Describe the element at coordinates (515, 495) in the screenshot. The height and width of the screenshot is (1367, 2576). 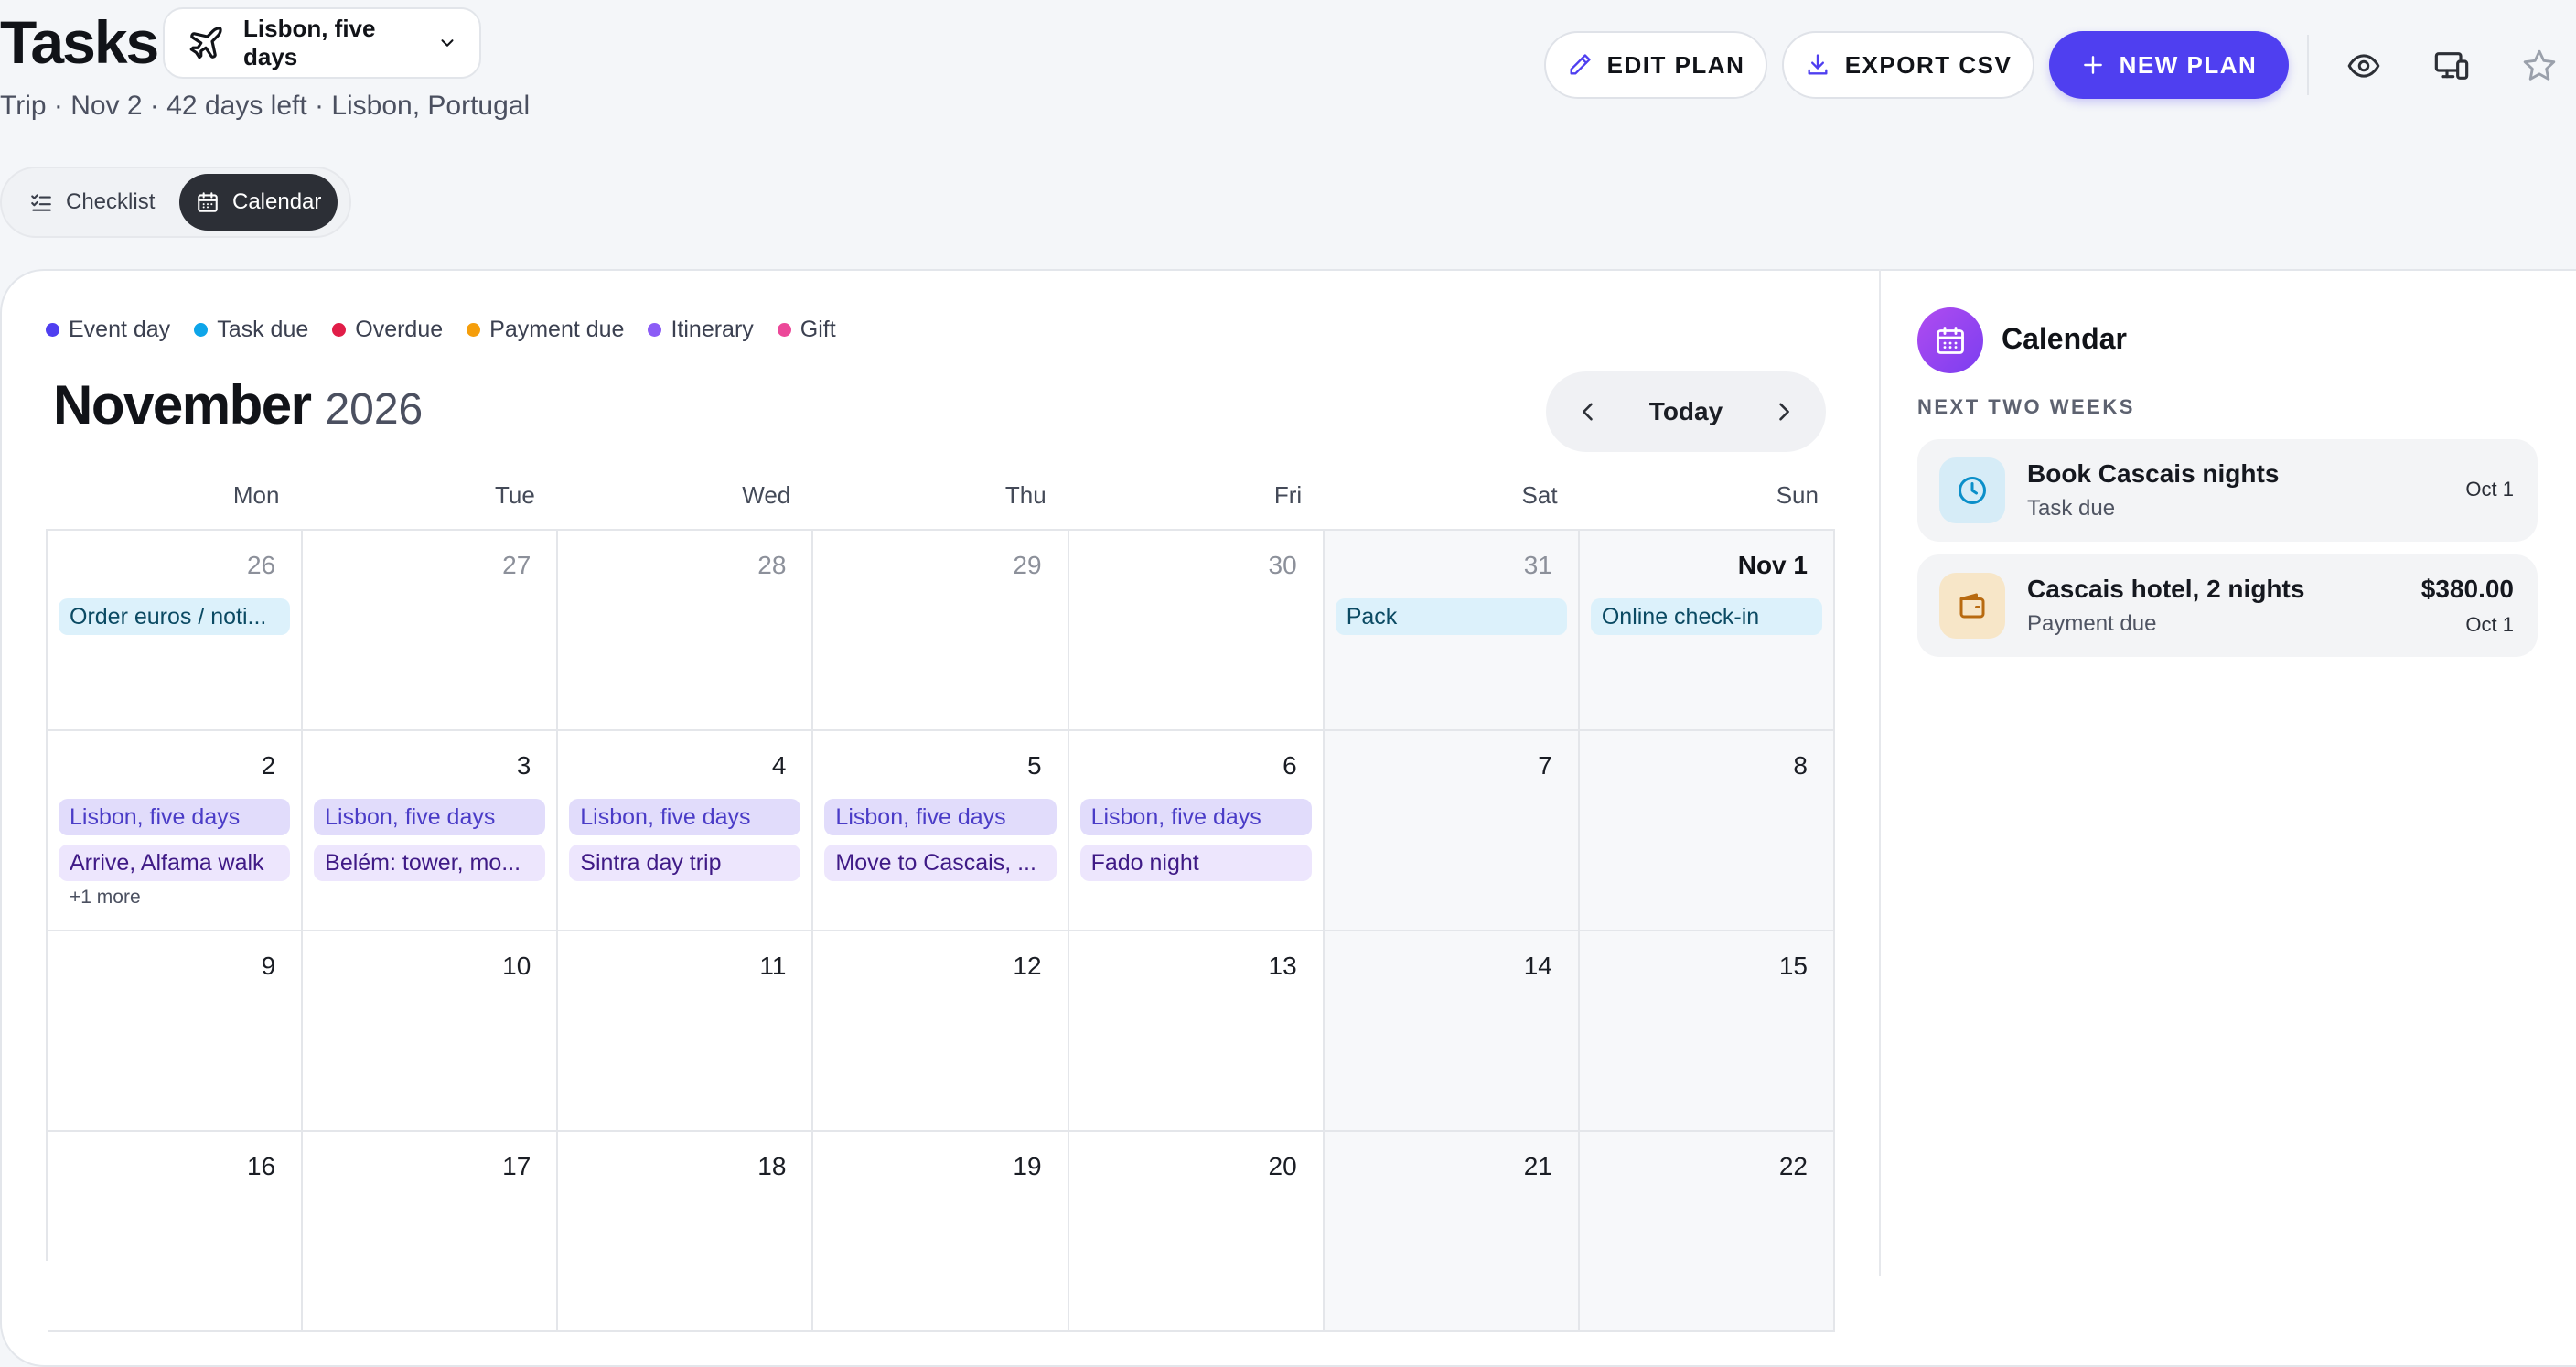
I see `weekday-label: Tue` at that location.